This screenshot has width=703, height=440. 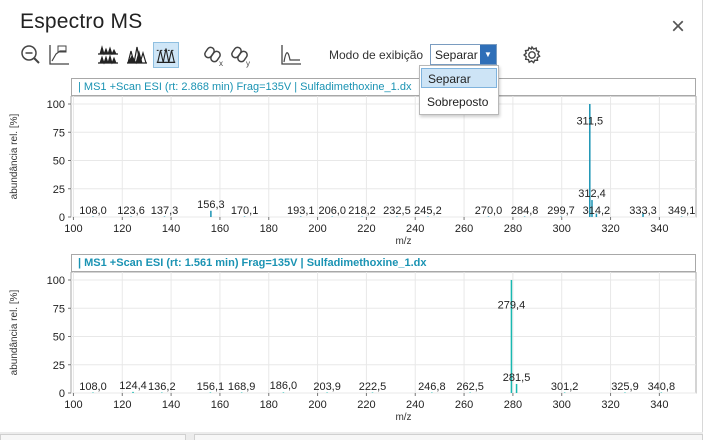 I want to click on peak-label: 262,5, so click(x=470, y=387).